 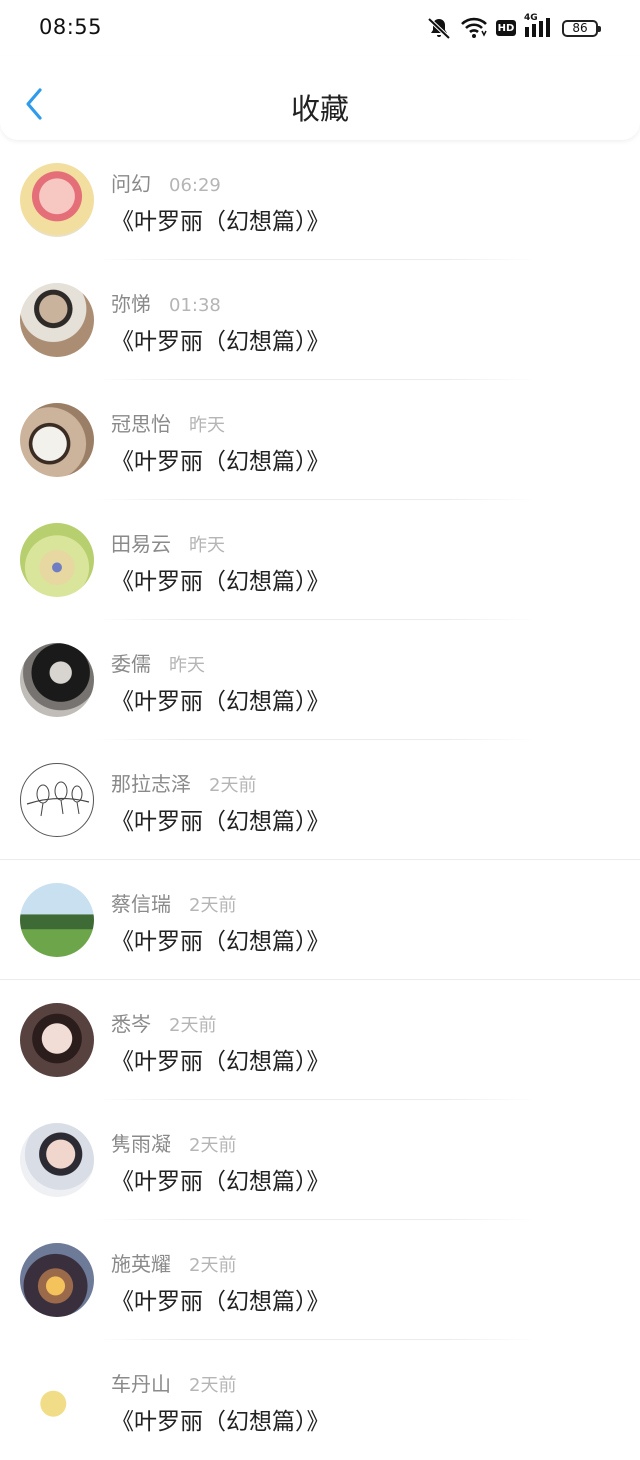 What do you see at coordinates (320, 1280) in the screenshot?
I see `list-item: 施英耀 2天前 《叶罗丽（幻想篇）》` at bounding box center [320, 1280].